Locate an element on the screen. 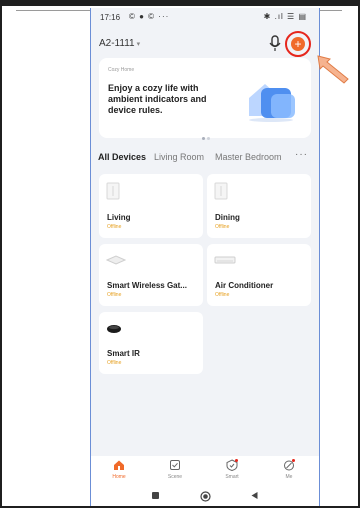 The image size is (360, 508). banner-tag: Cozy Home is located at coordinates (121, 70).